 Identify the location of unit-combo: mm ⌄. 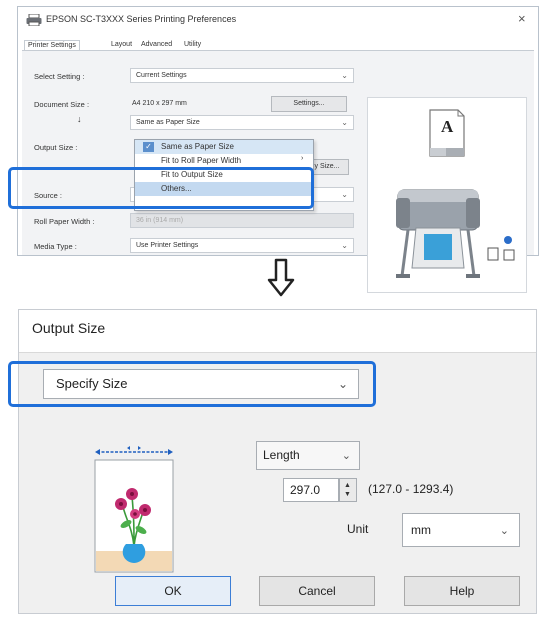
(461, 530).